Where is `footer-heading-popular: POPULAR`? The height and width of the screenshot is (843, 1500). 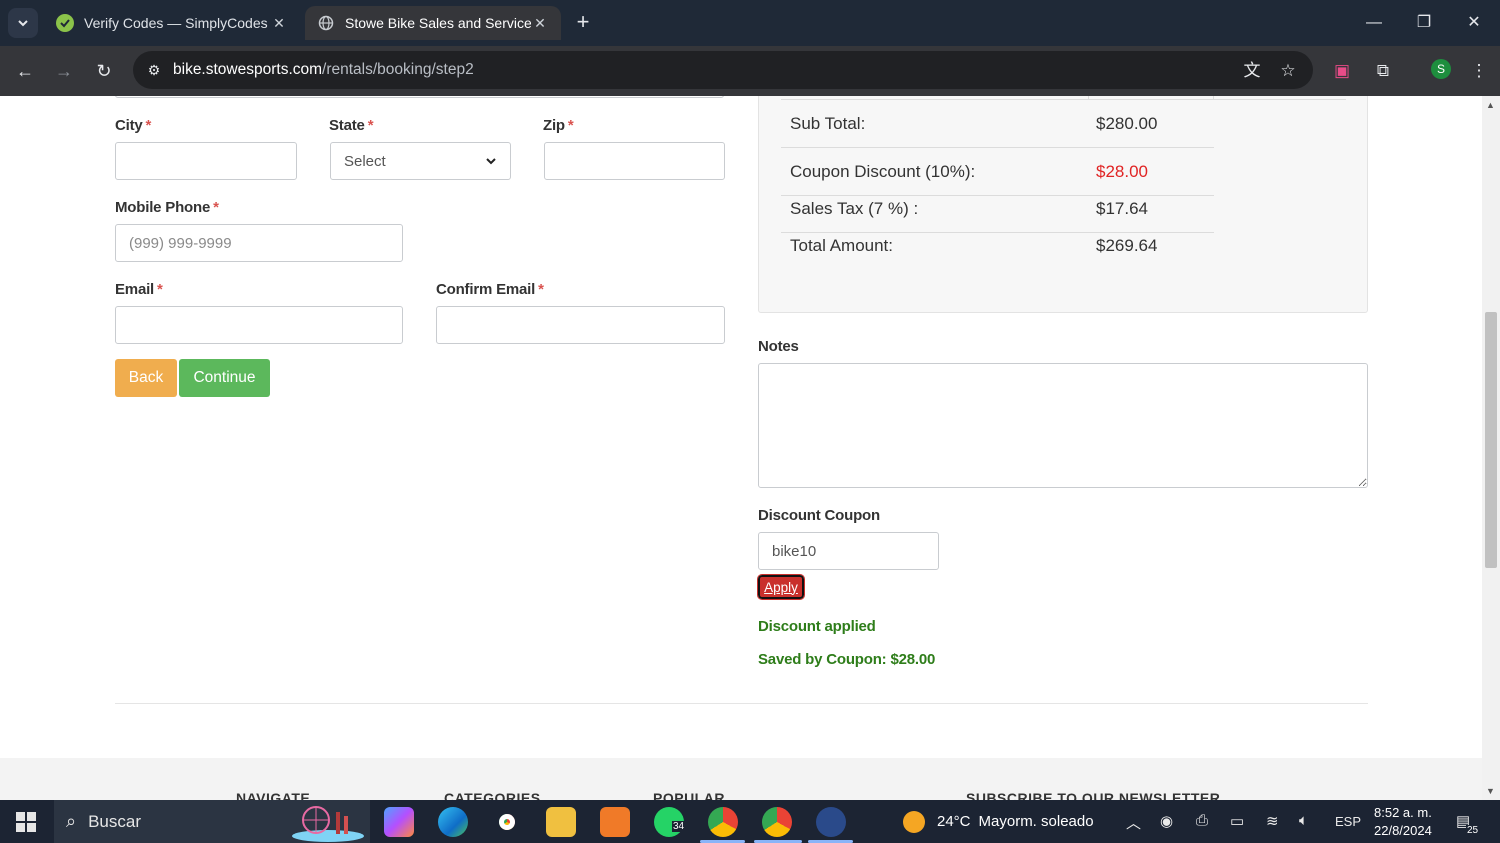 footer-heading-popular: POPULAR is located at coordinates (689, 795).